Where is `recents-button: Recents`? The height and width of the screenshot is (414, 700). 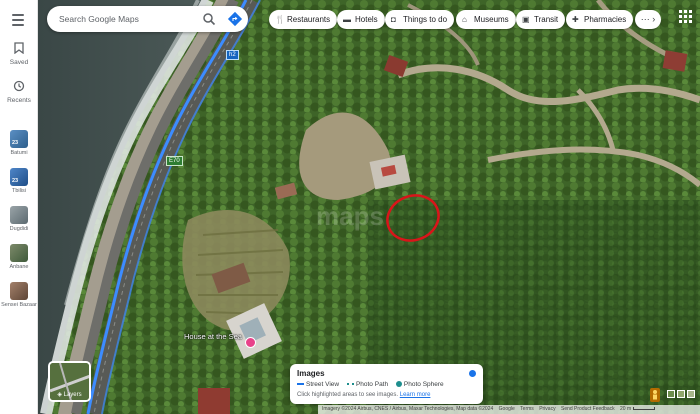
recents-button: Recents is located at coordinates (19, 92).